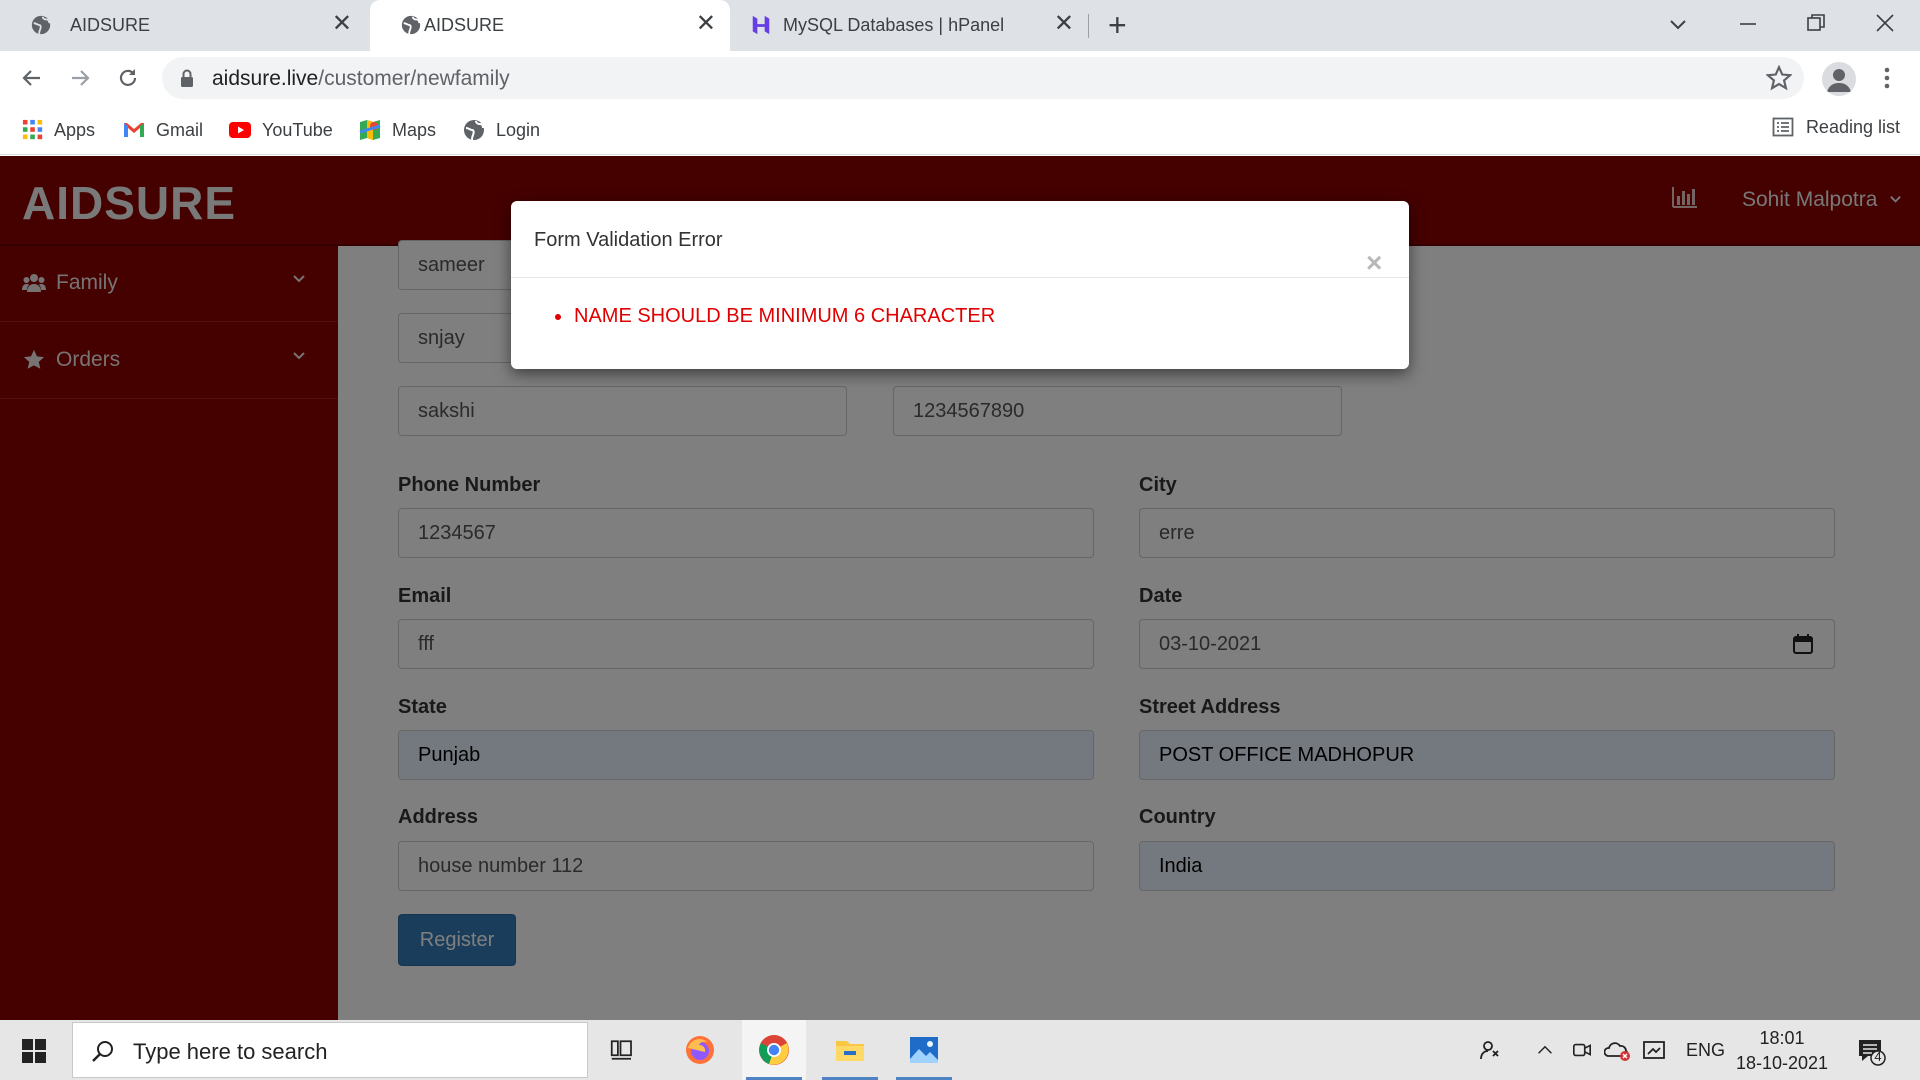 The height and width of the screenshot is (1080, 1920). Describe the element at coordinates (775, 316) in the screenshot. I see `validation-error-message: NAME SHOULD BE MINIMUM 6 CHARACTER` at that location.